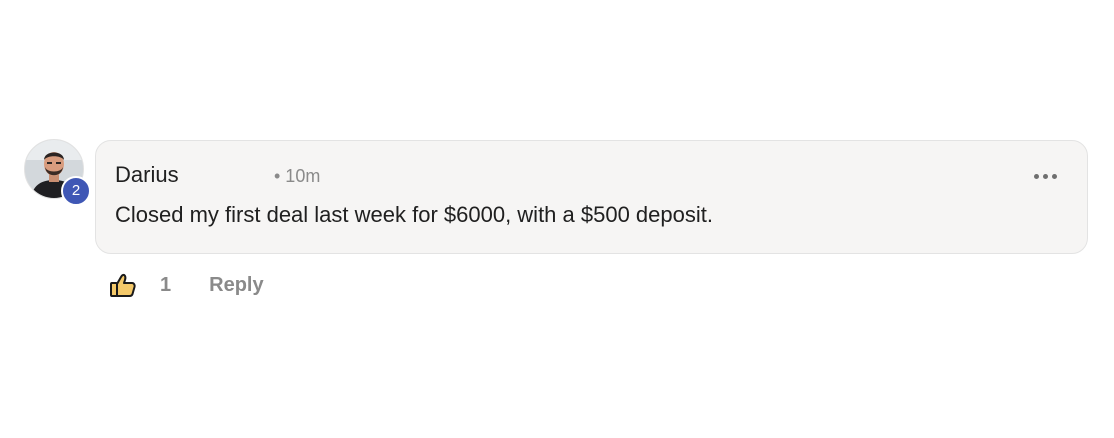 This screenshot has height=438, width=1114. I want to click on more-options-icon, so click(1045, 176).